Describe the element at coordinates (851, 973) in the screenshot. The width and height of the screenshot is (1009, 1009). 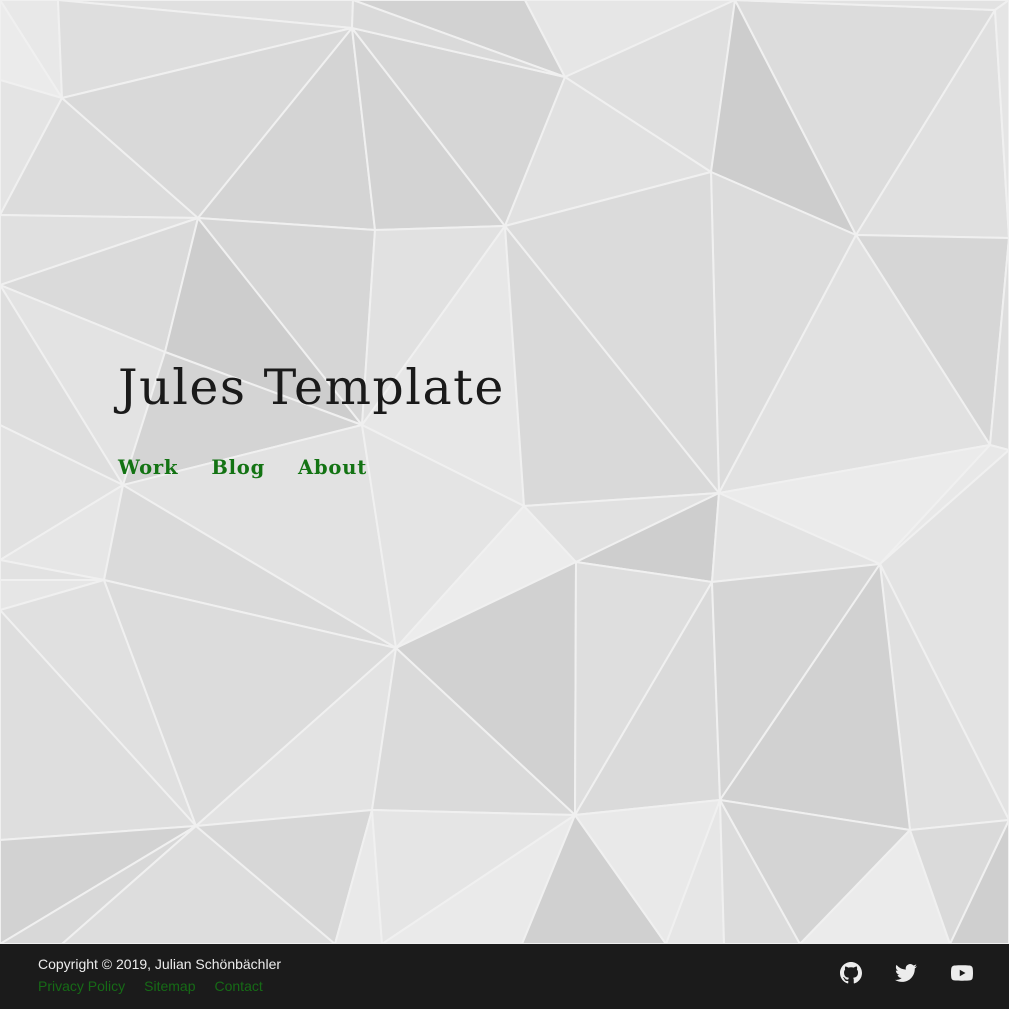
I see `github-icon` at that location.